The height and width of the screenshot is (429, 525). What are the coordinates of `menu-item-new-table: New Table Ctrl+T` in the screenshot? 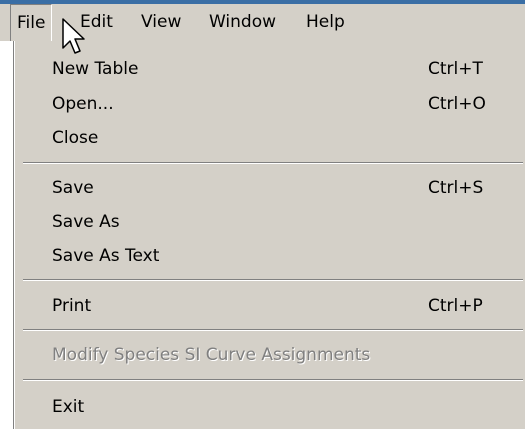 It's located at (270, 69).